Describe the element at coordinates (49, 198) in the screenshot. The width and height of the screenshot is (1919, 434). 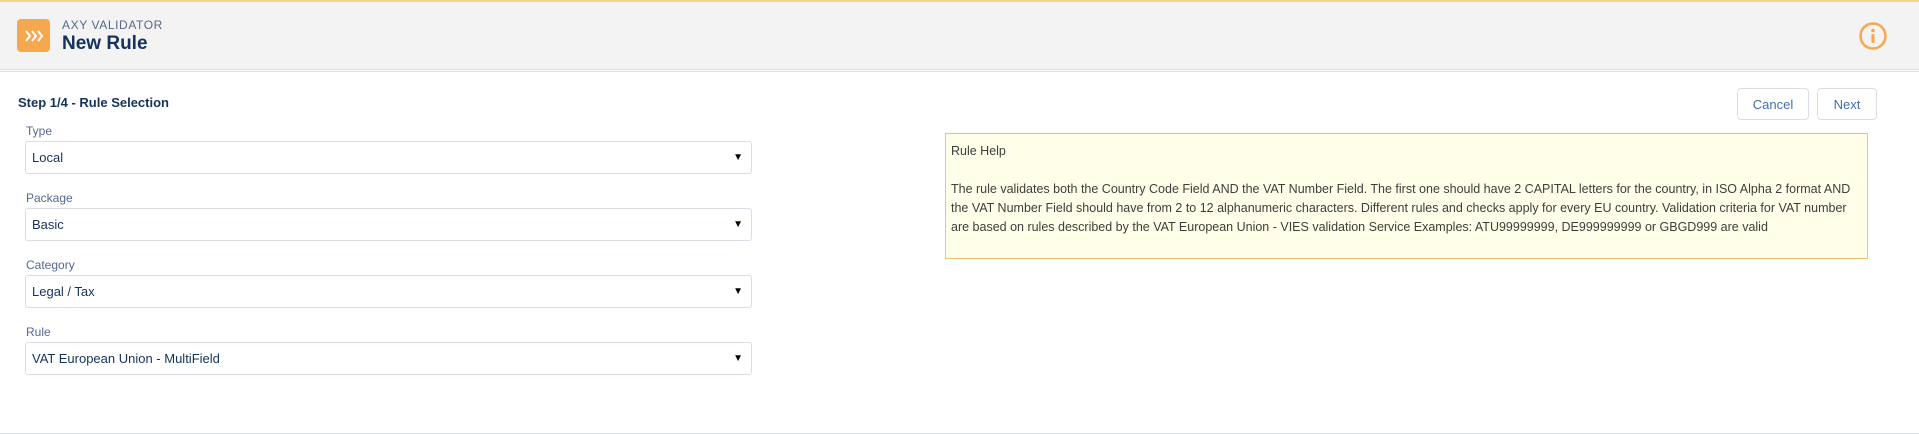
I see `package-label: Package` at that location.